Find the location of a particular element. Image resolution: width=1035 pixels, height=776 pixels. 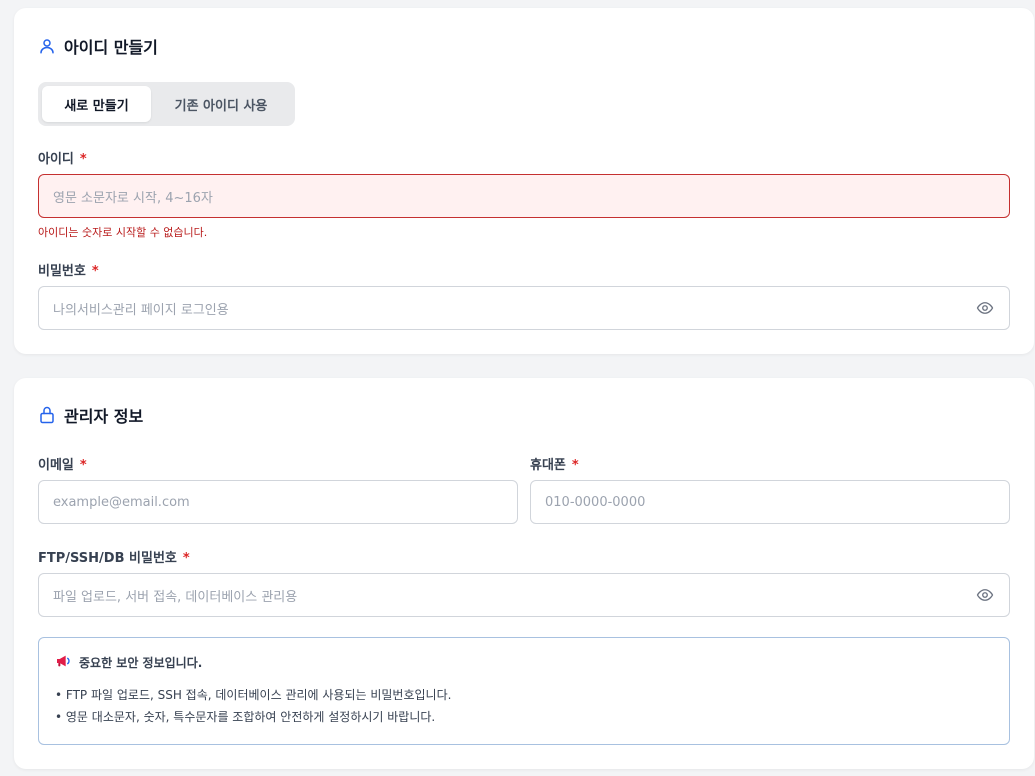

email-input-placeholder: example@email.com is located at coordinates (121, 502).